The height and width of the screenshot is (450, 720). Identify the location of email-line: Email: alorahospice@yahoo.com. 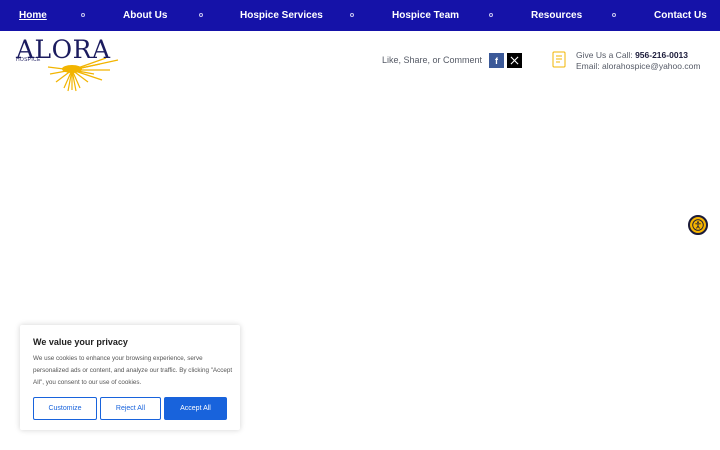
(638, 66).